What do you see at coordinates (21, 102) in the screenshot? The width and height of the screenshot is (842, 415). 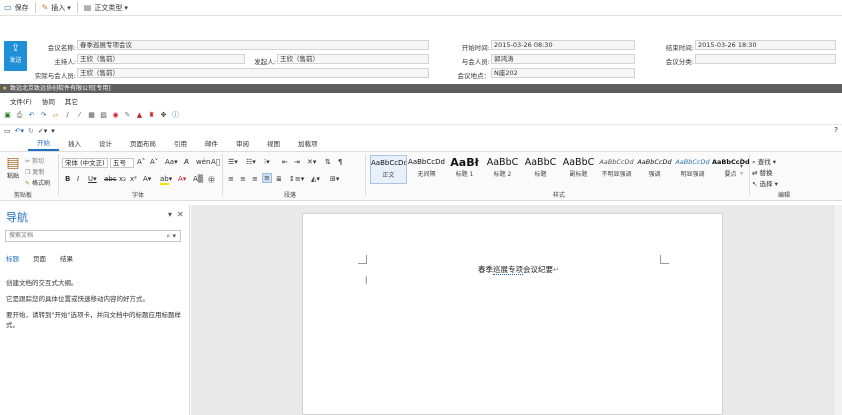 I see `menu-file: 文件(F)` at bounding box center [21, 102].